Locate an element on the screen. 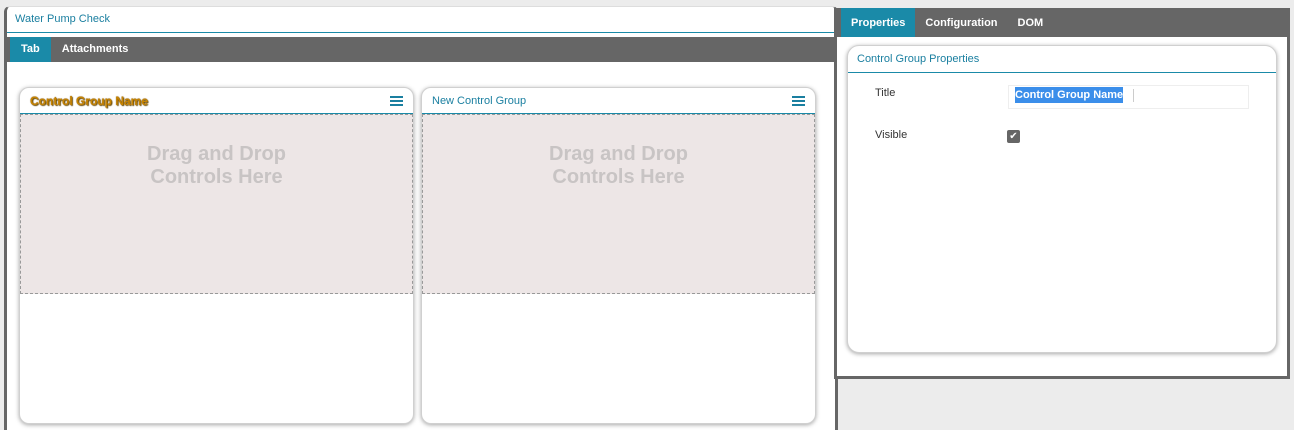 The image size is (1294, 430). control-group-title: New Control Group is located at coordinates (479, 101).